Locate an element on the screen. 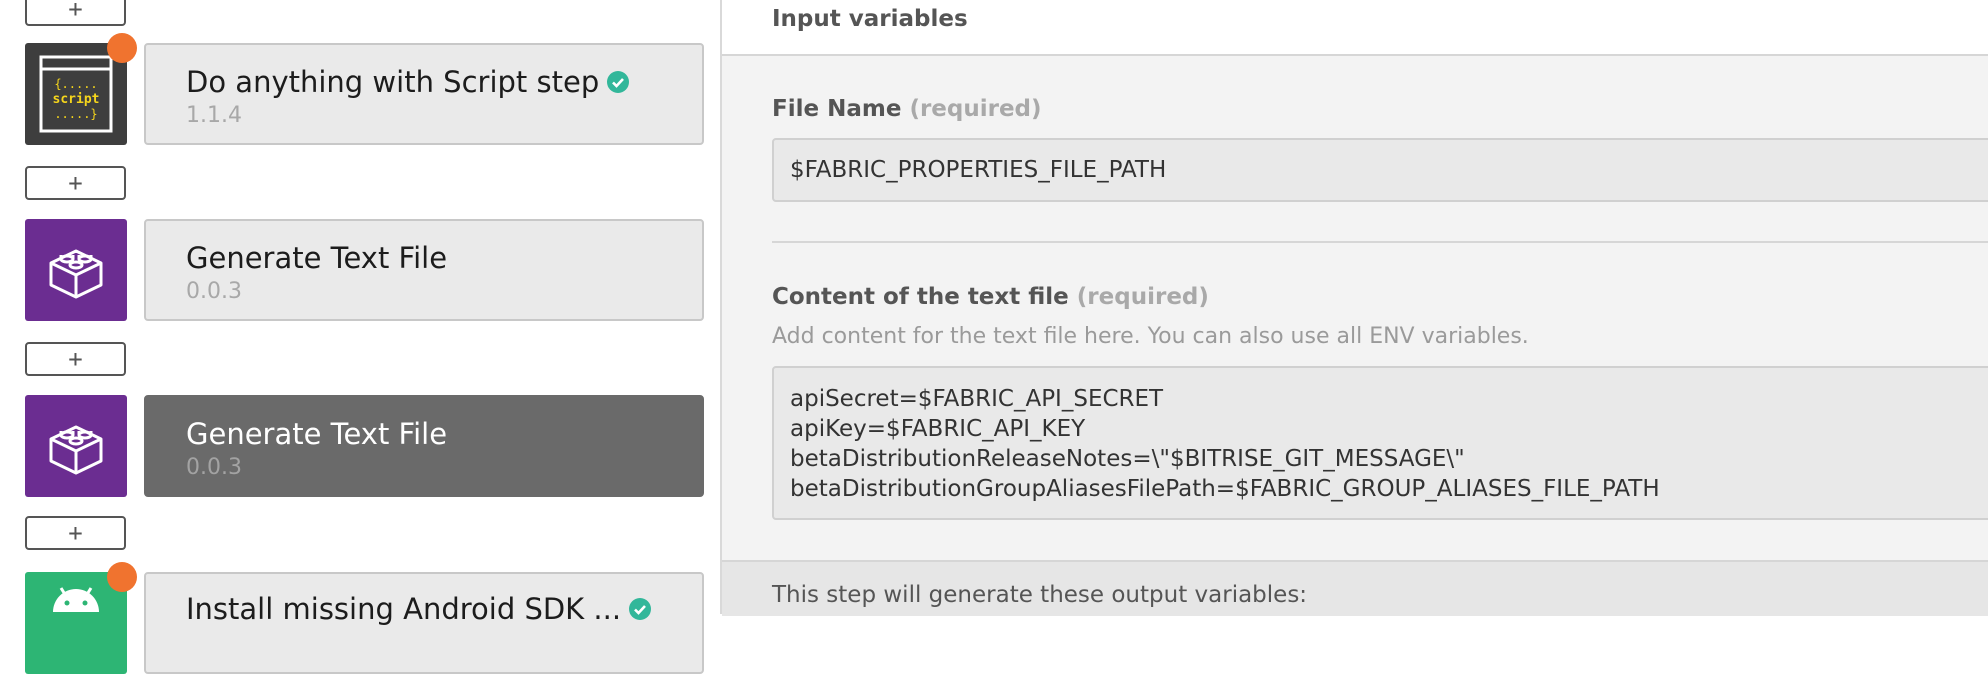 The width and height of the screenshot is (1988, 674). step-title-row: Do anything with Script step is located at coordinates (408, 82).